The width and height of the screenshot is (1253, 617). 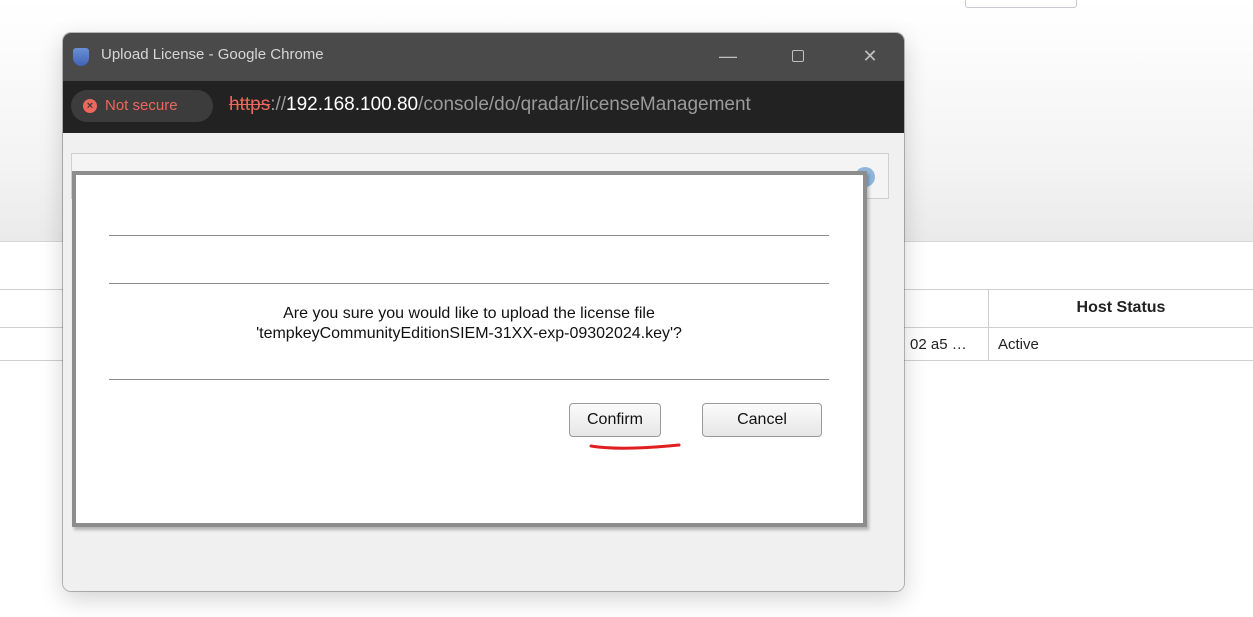 What do you see at coordinates (483, 57) in the screenshot?
I see `window-titlebar: Upload License - Google Chrome — ✕` at bounding box center [483, 57].